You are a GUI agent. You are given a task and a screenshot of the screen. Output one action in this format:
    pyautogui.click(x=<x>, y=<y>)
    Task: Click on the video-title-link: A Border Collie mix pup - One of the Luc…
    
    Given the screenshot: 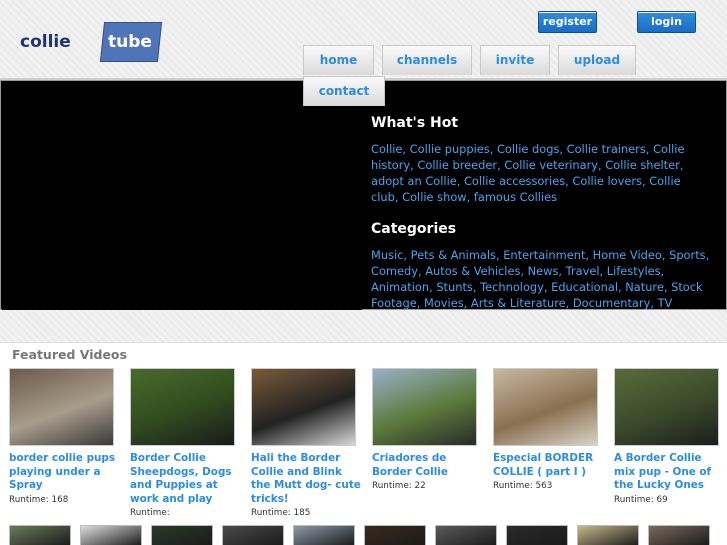 What is the action you would take?
    pyautogui.click(x=669, y=472)
    